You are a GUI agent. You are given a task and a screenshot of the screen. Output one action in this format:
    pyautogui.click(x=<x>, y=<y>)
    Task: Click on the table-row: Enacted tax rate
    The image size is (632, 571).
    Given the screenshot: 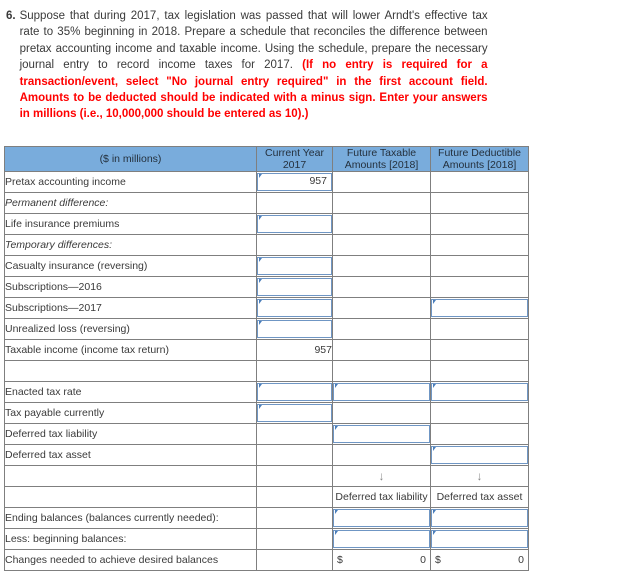 What is the action you would take?
    pyautogui.click(x=266, y=392)
    